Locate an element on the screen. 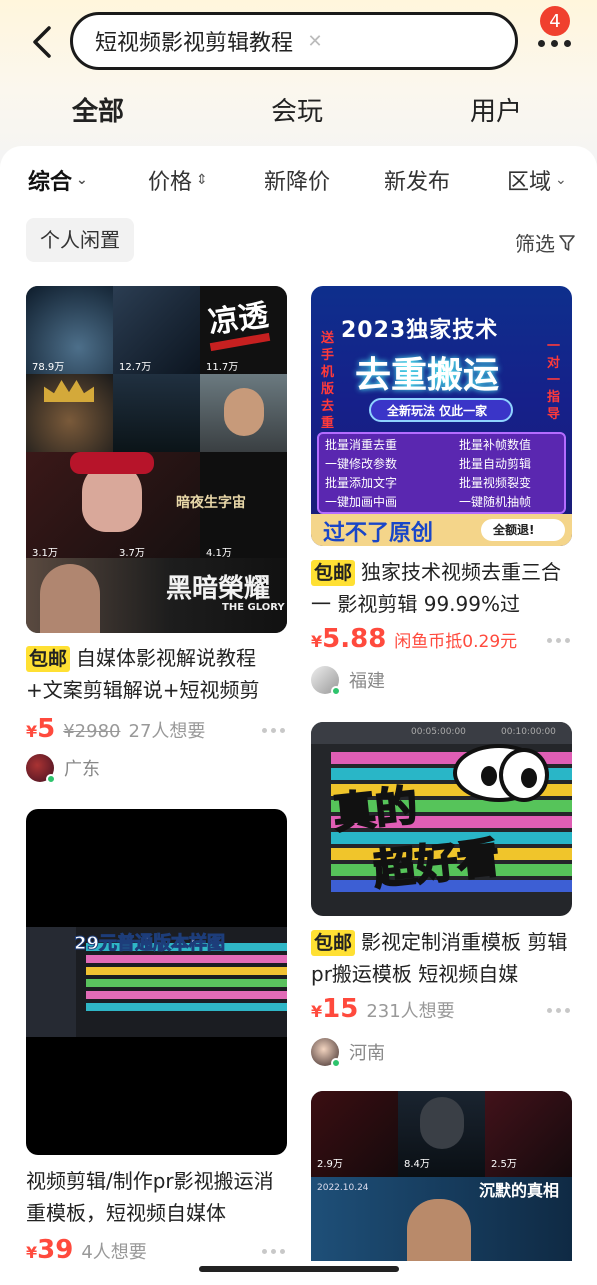 The image size is (597, 1285). price-row: ¥ 39 4人想要 is located at coordinates (86, 1250).